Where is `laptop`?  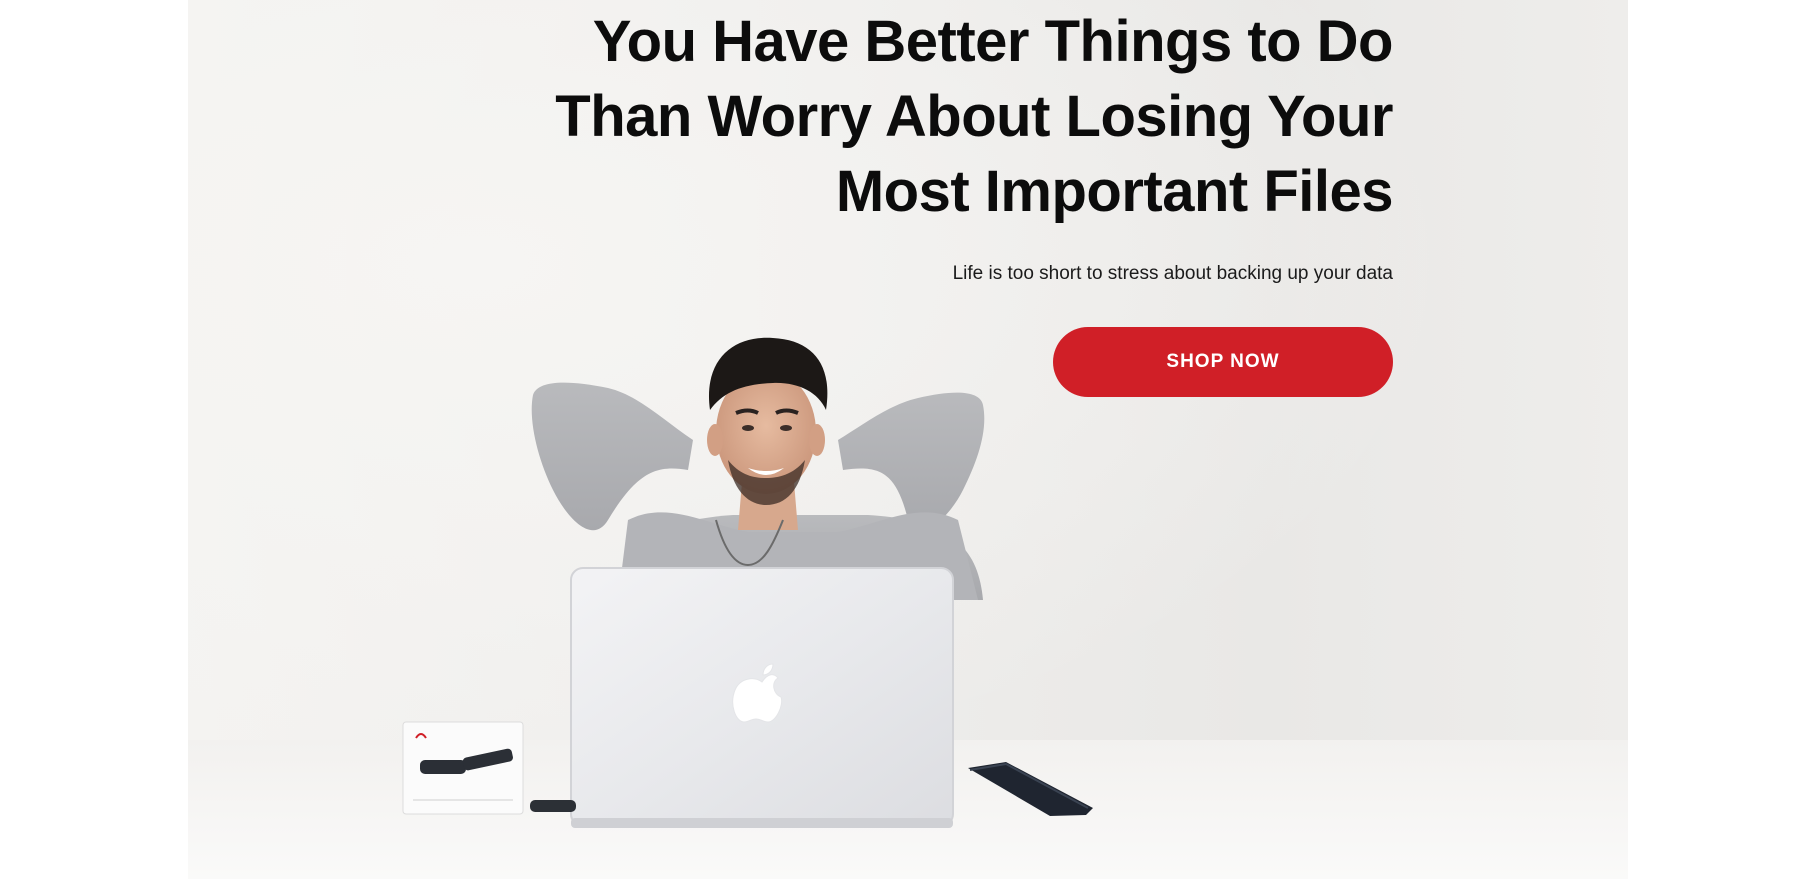 laptop is located at coordinates (762, 697).